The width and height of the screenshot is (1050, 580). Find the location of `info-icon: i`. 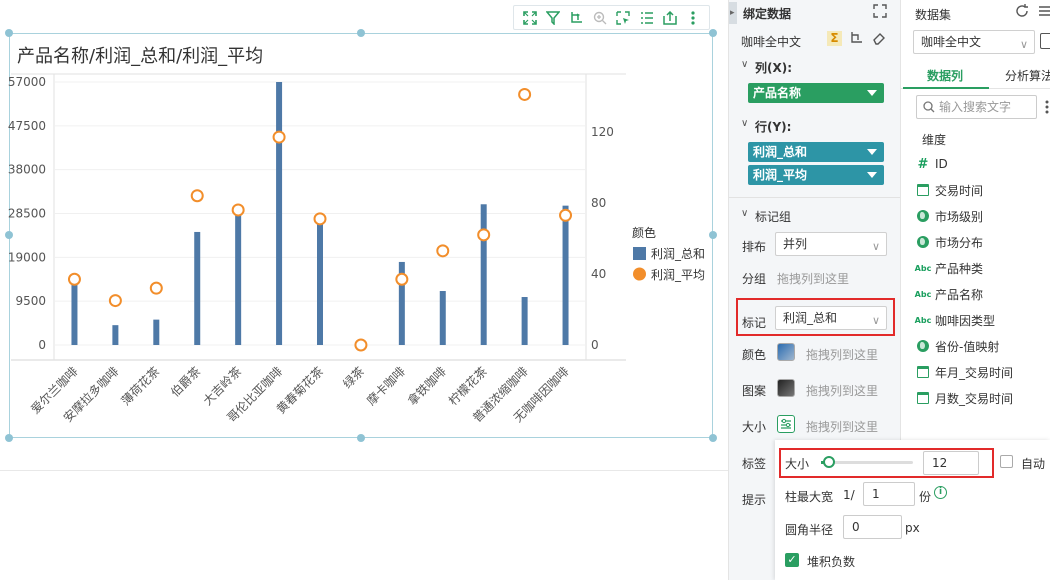

info-icon: i is located at coordinates (940, 492).